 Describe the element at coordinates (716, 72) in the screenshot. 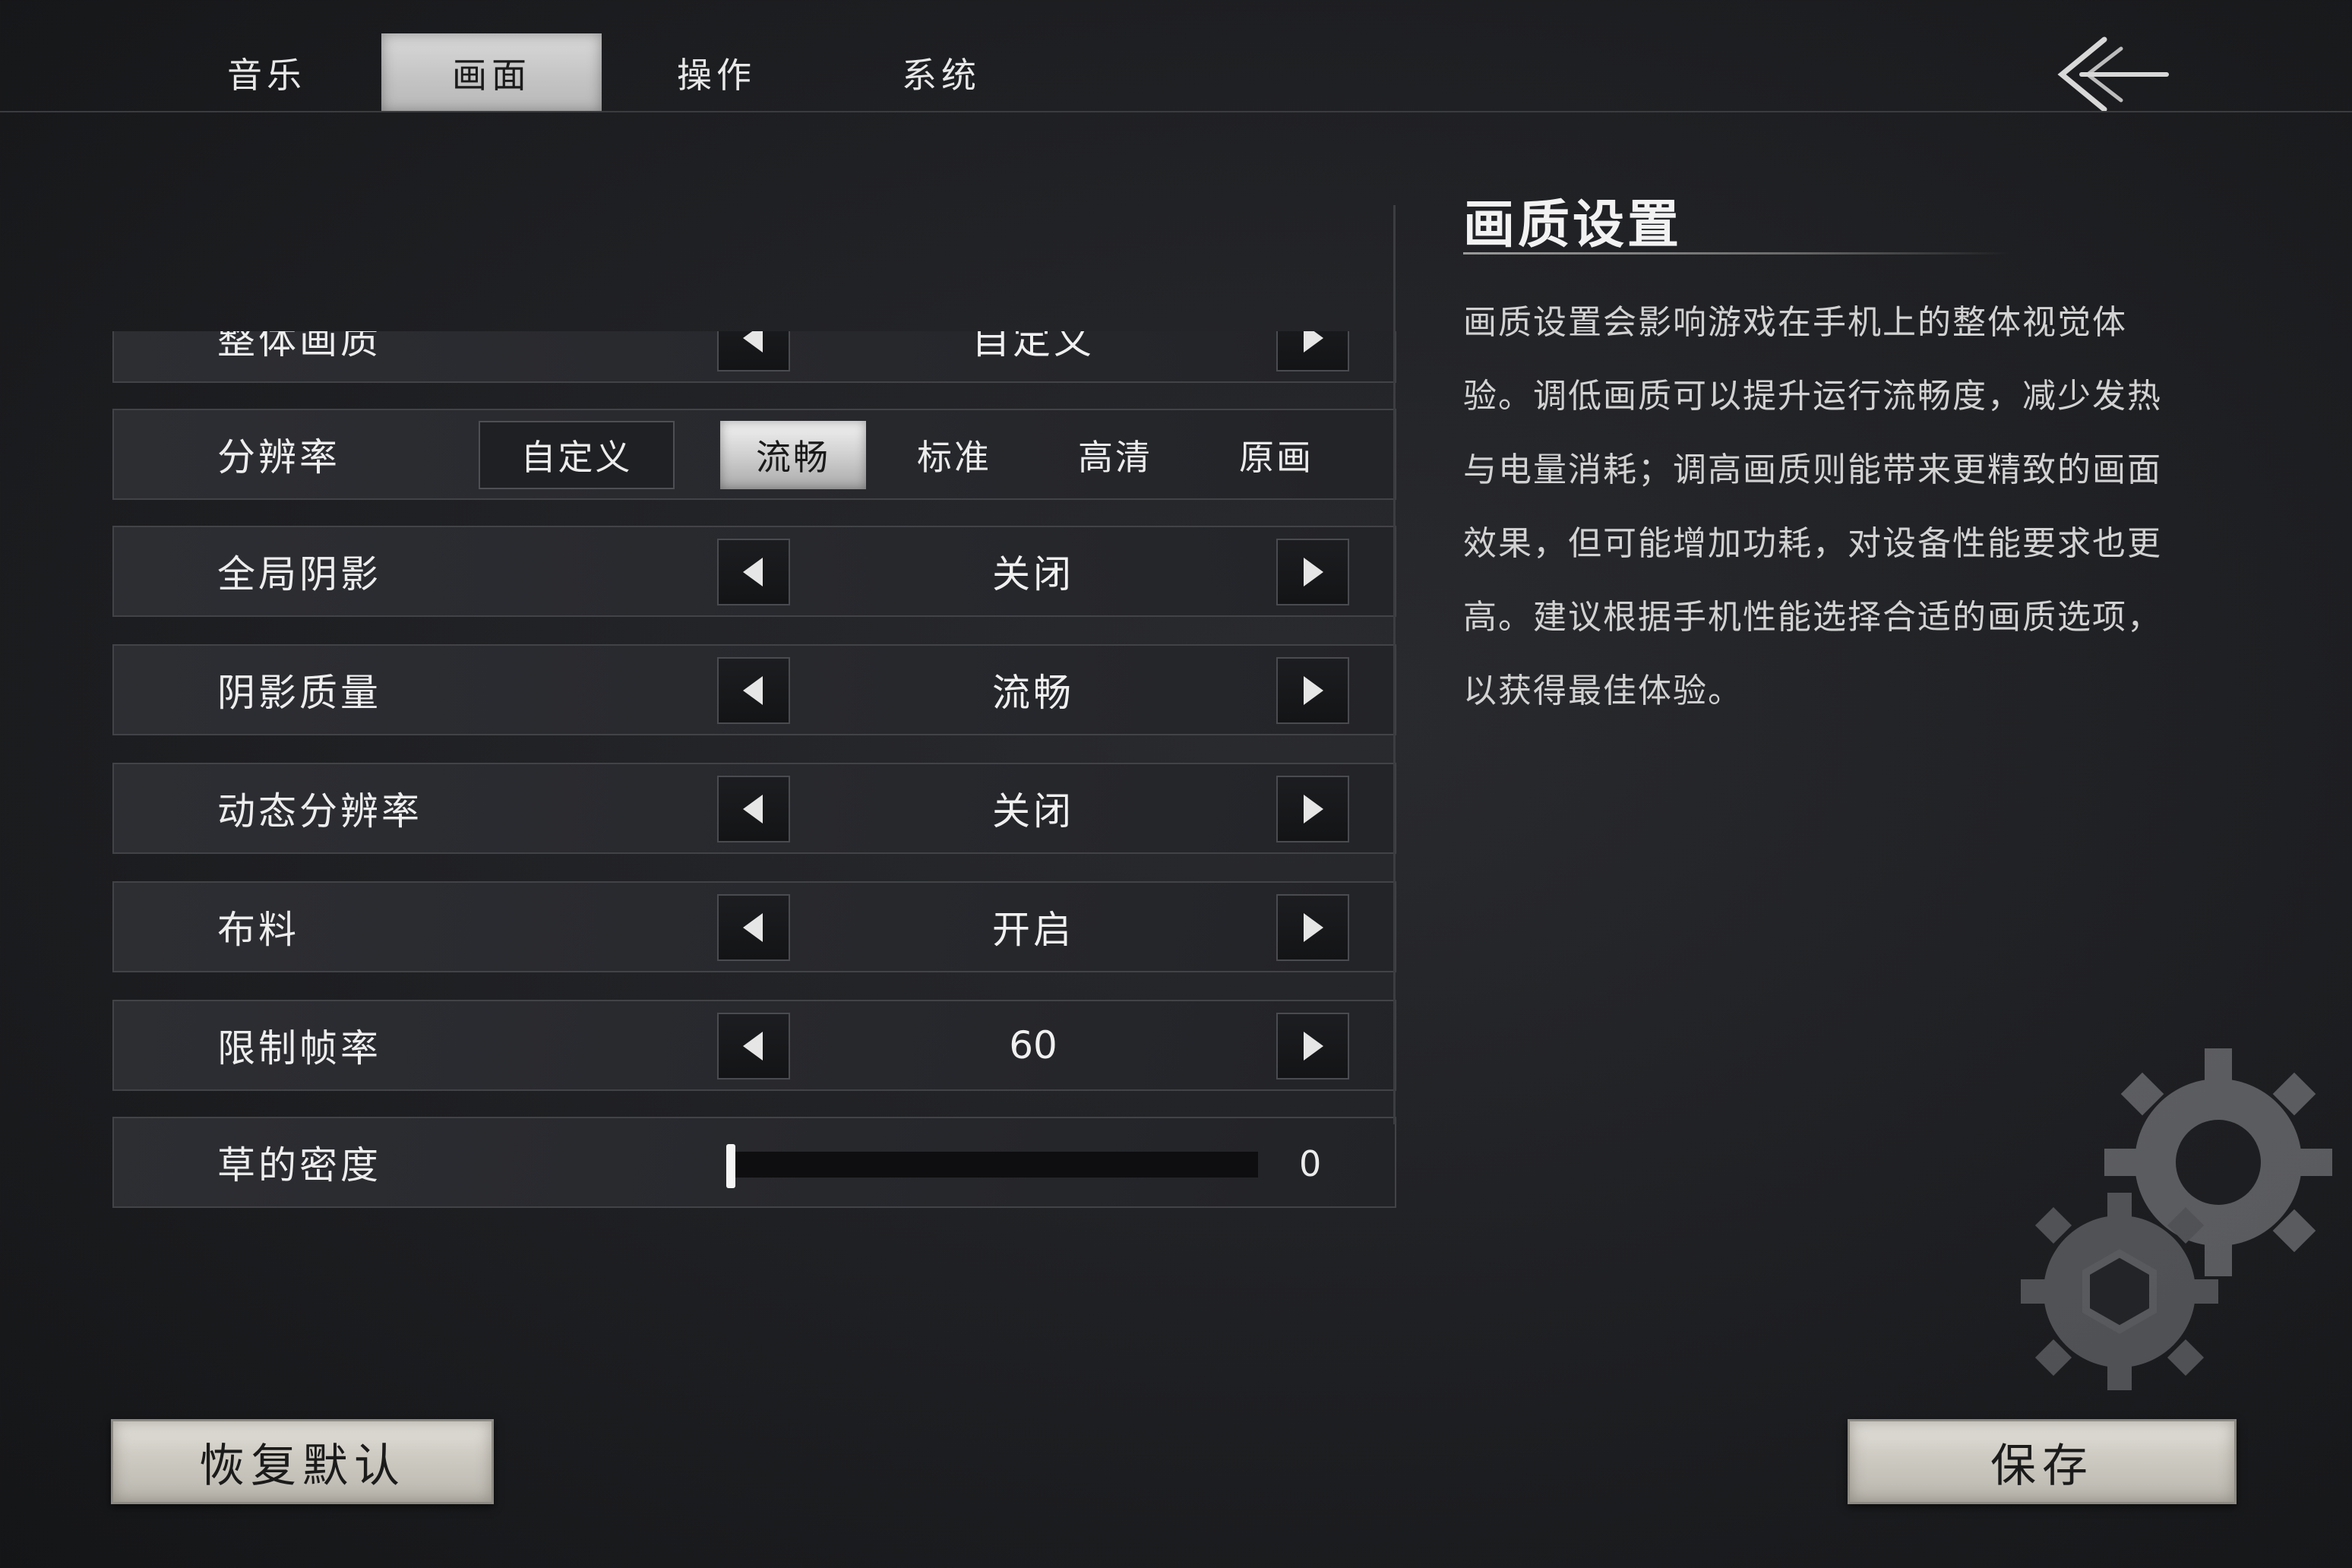

I see `tab-controls: 操作` at that location.